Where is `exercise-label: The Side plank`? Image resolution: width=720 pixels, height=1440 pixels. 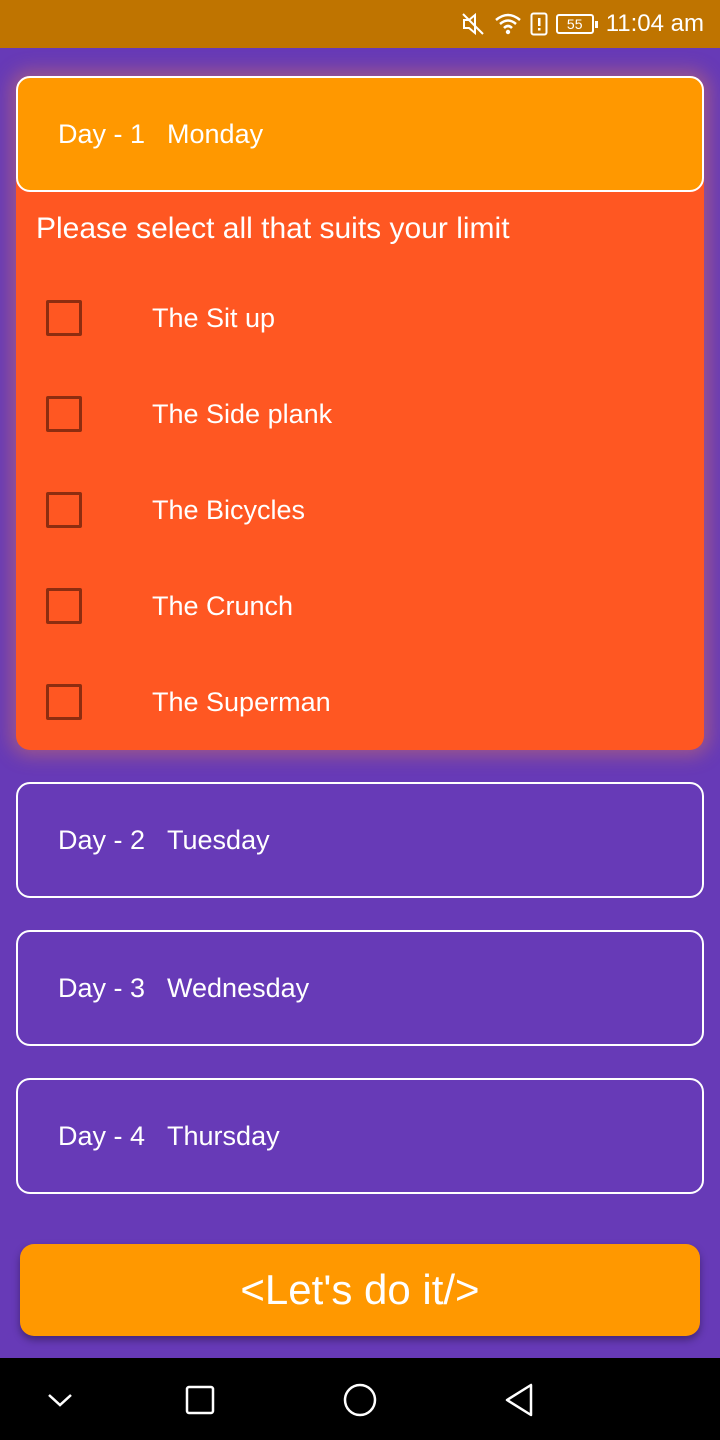 exercise-label: The Side plank is located at coordinates (242, 413).